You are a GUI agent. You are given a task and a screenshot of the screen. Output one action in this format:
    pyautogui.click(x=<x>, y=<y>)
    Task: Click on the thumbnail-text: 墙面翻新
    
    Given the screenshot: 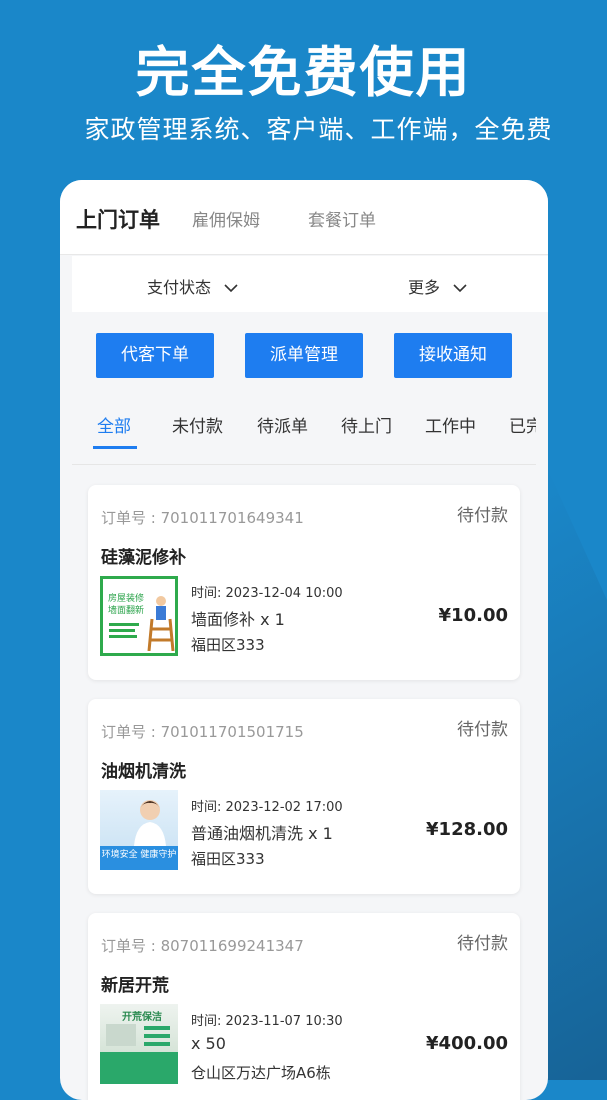 What is the action you would take?
    pyautogui.click(x=126, y=611)
    